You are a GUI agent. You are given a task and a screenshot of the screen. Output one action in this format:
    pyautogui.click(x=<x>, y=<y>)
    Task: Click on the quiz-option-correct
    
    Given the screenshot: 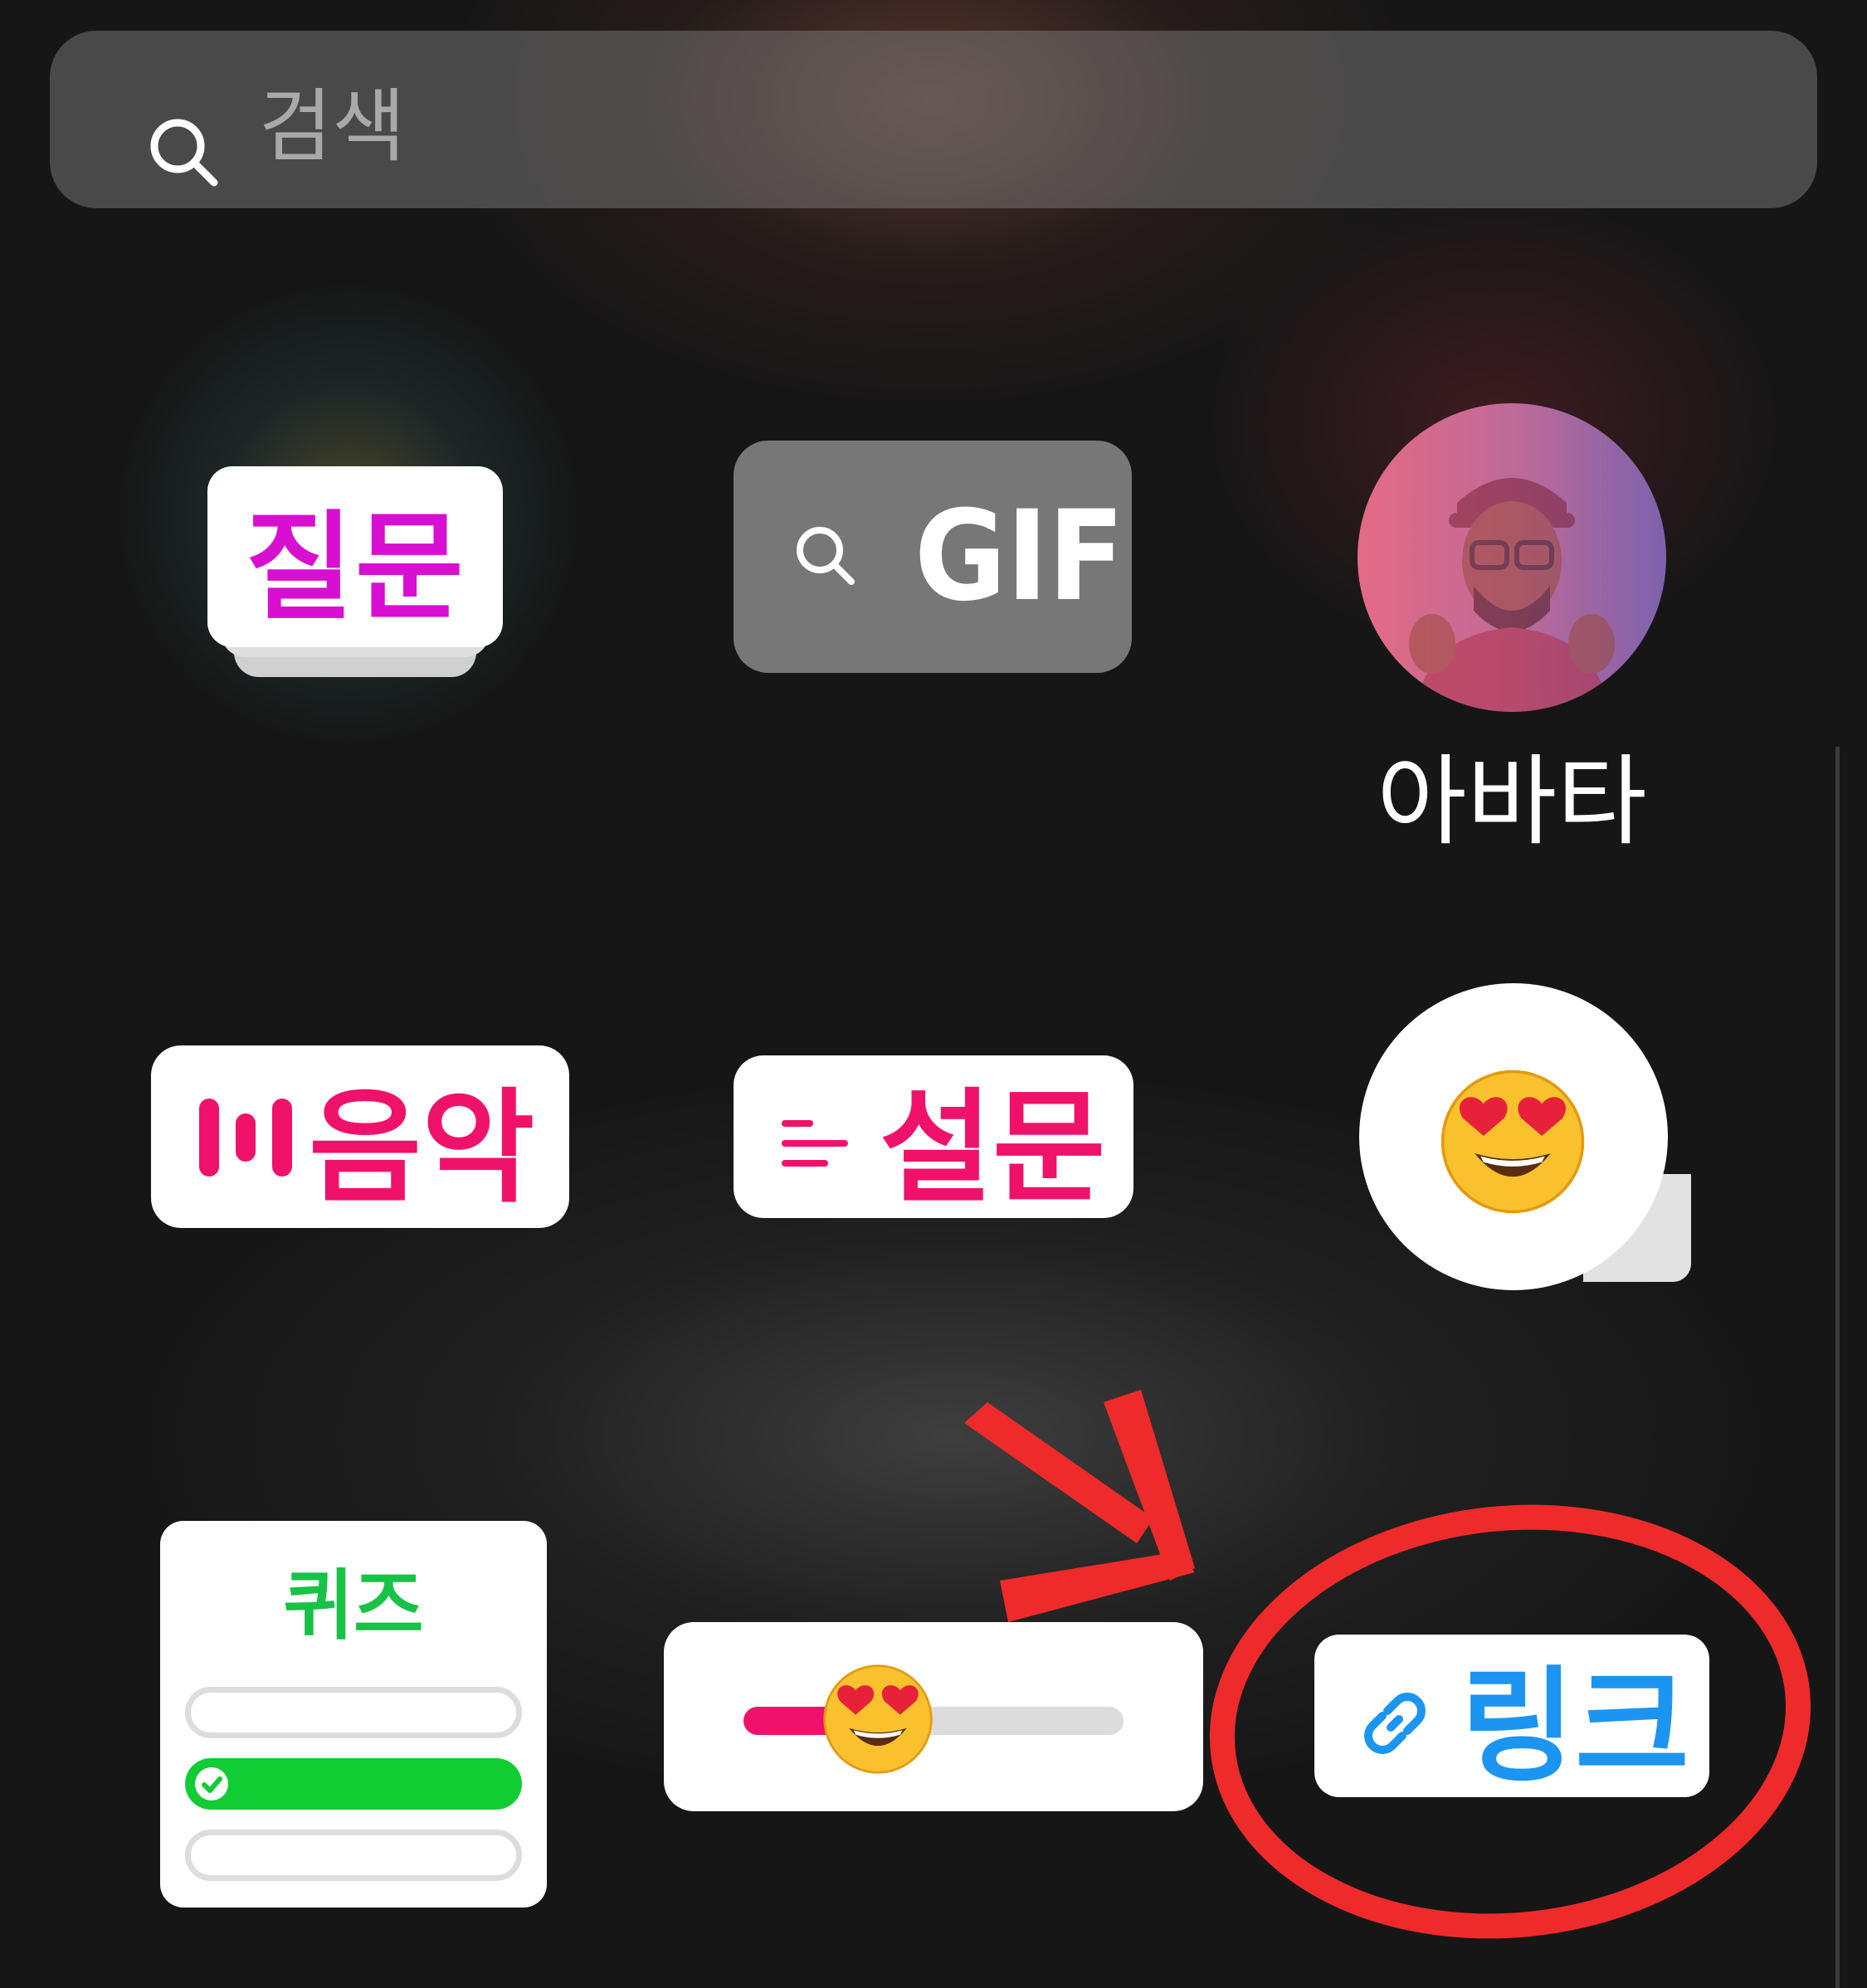 What is the action you would take?
    pyautogui.click(x=353, y=1784)
    